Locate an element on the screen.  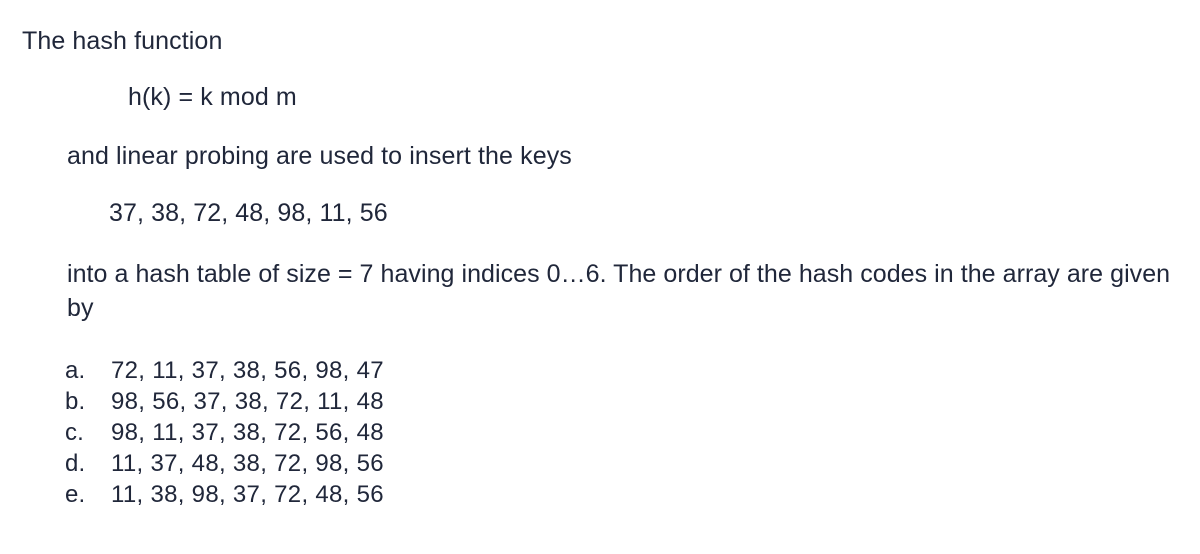
option-text: 11, 37, 48, 38, 72, 98, 56 is located at coordinates (247, 463).